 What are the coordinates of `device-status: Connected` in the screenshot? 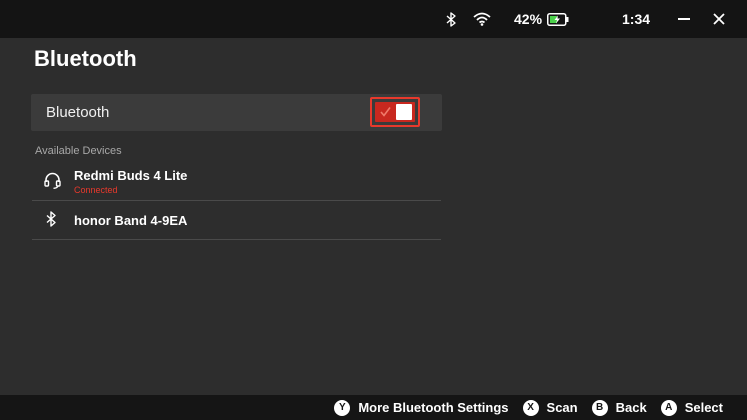 It's located at (96, 190).